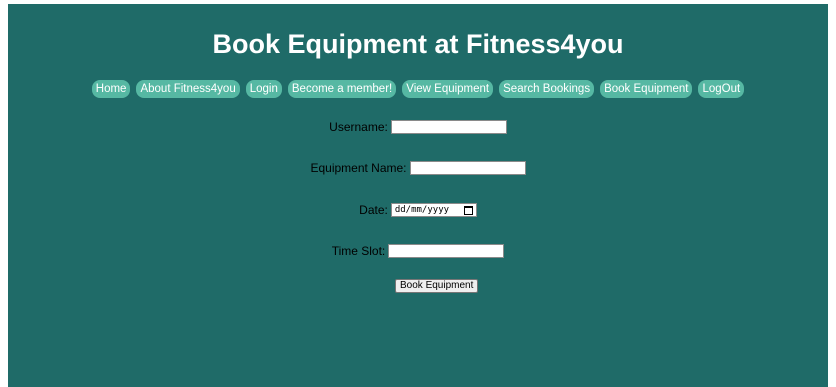 The width and height of the screenshot is (836, 387). What do you see at coordinates (437, 286) in the screenshot?
I see `book-equipment-button: Book Equipment` at bounding box center [437, 286].